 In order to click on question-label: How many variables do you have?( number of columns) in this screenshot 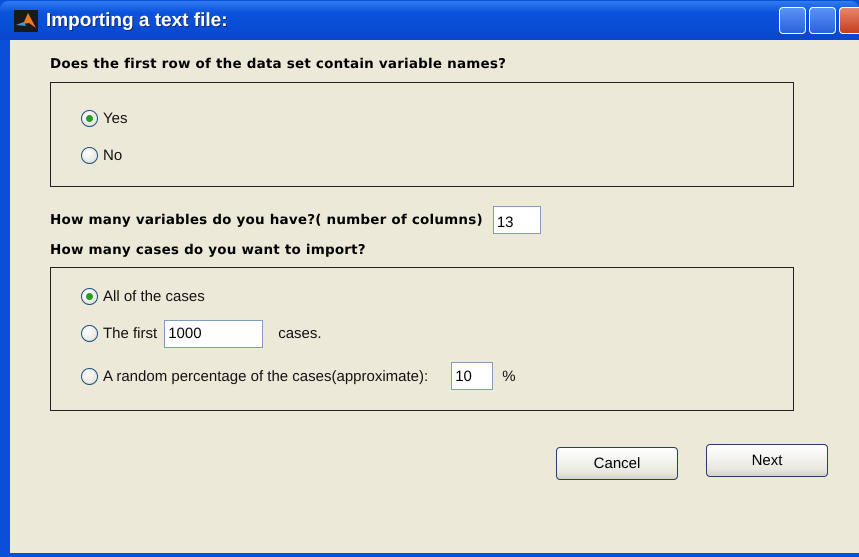, I will do `click(266, 220)`.